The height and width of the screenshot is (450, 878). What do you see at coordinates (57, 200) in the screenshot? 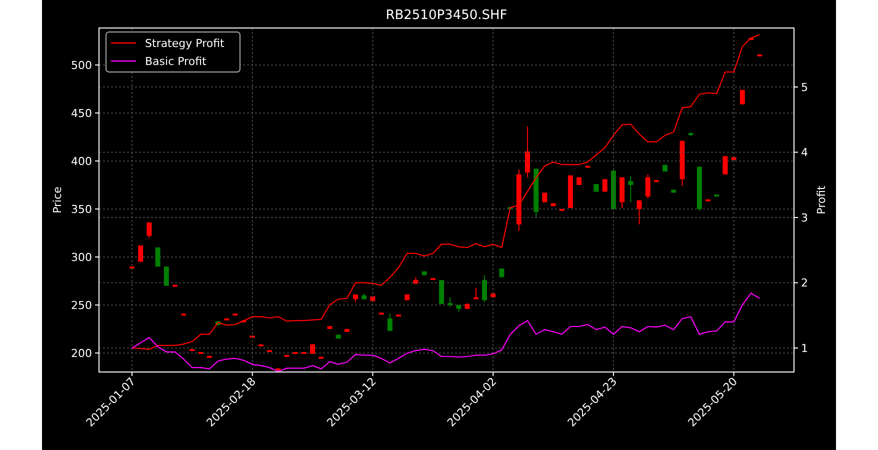
I see `price-axis-label: Price` at bounding box center [57, 200].